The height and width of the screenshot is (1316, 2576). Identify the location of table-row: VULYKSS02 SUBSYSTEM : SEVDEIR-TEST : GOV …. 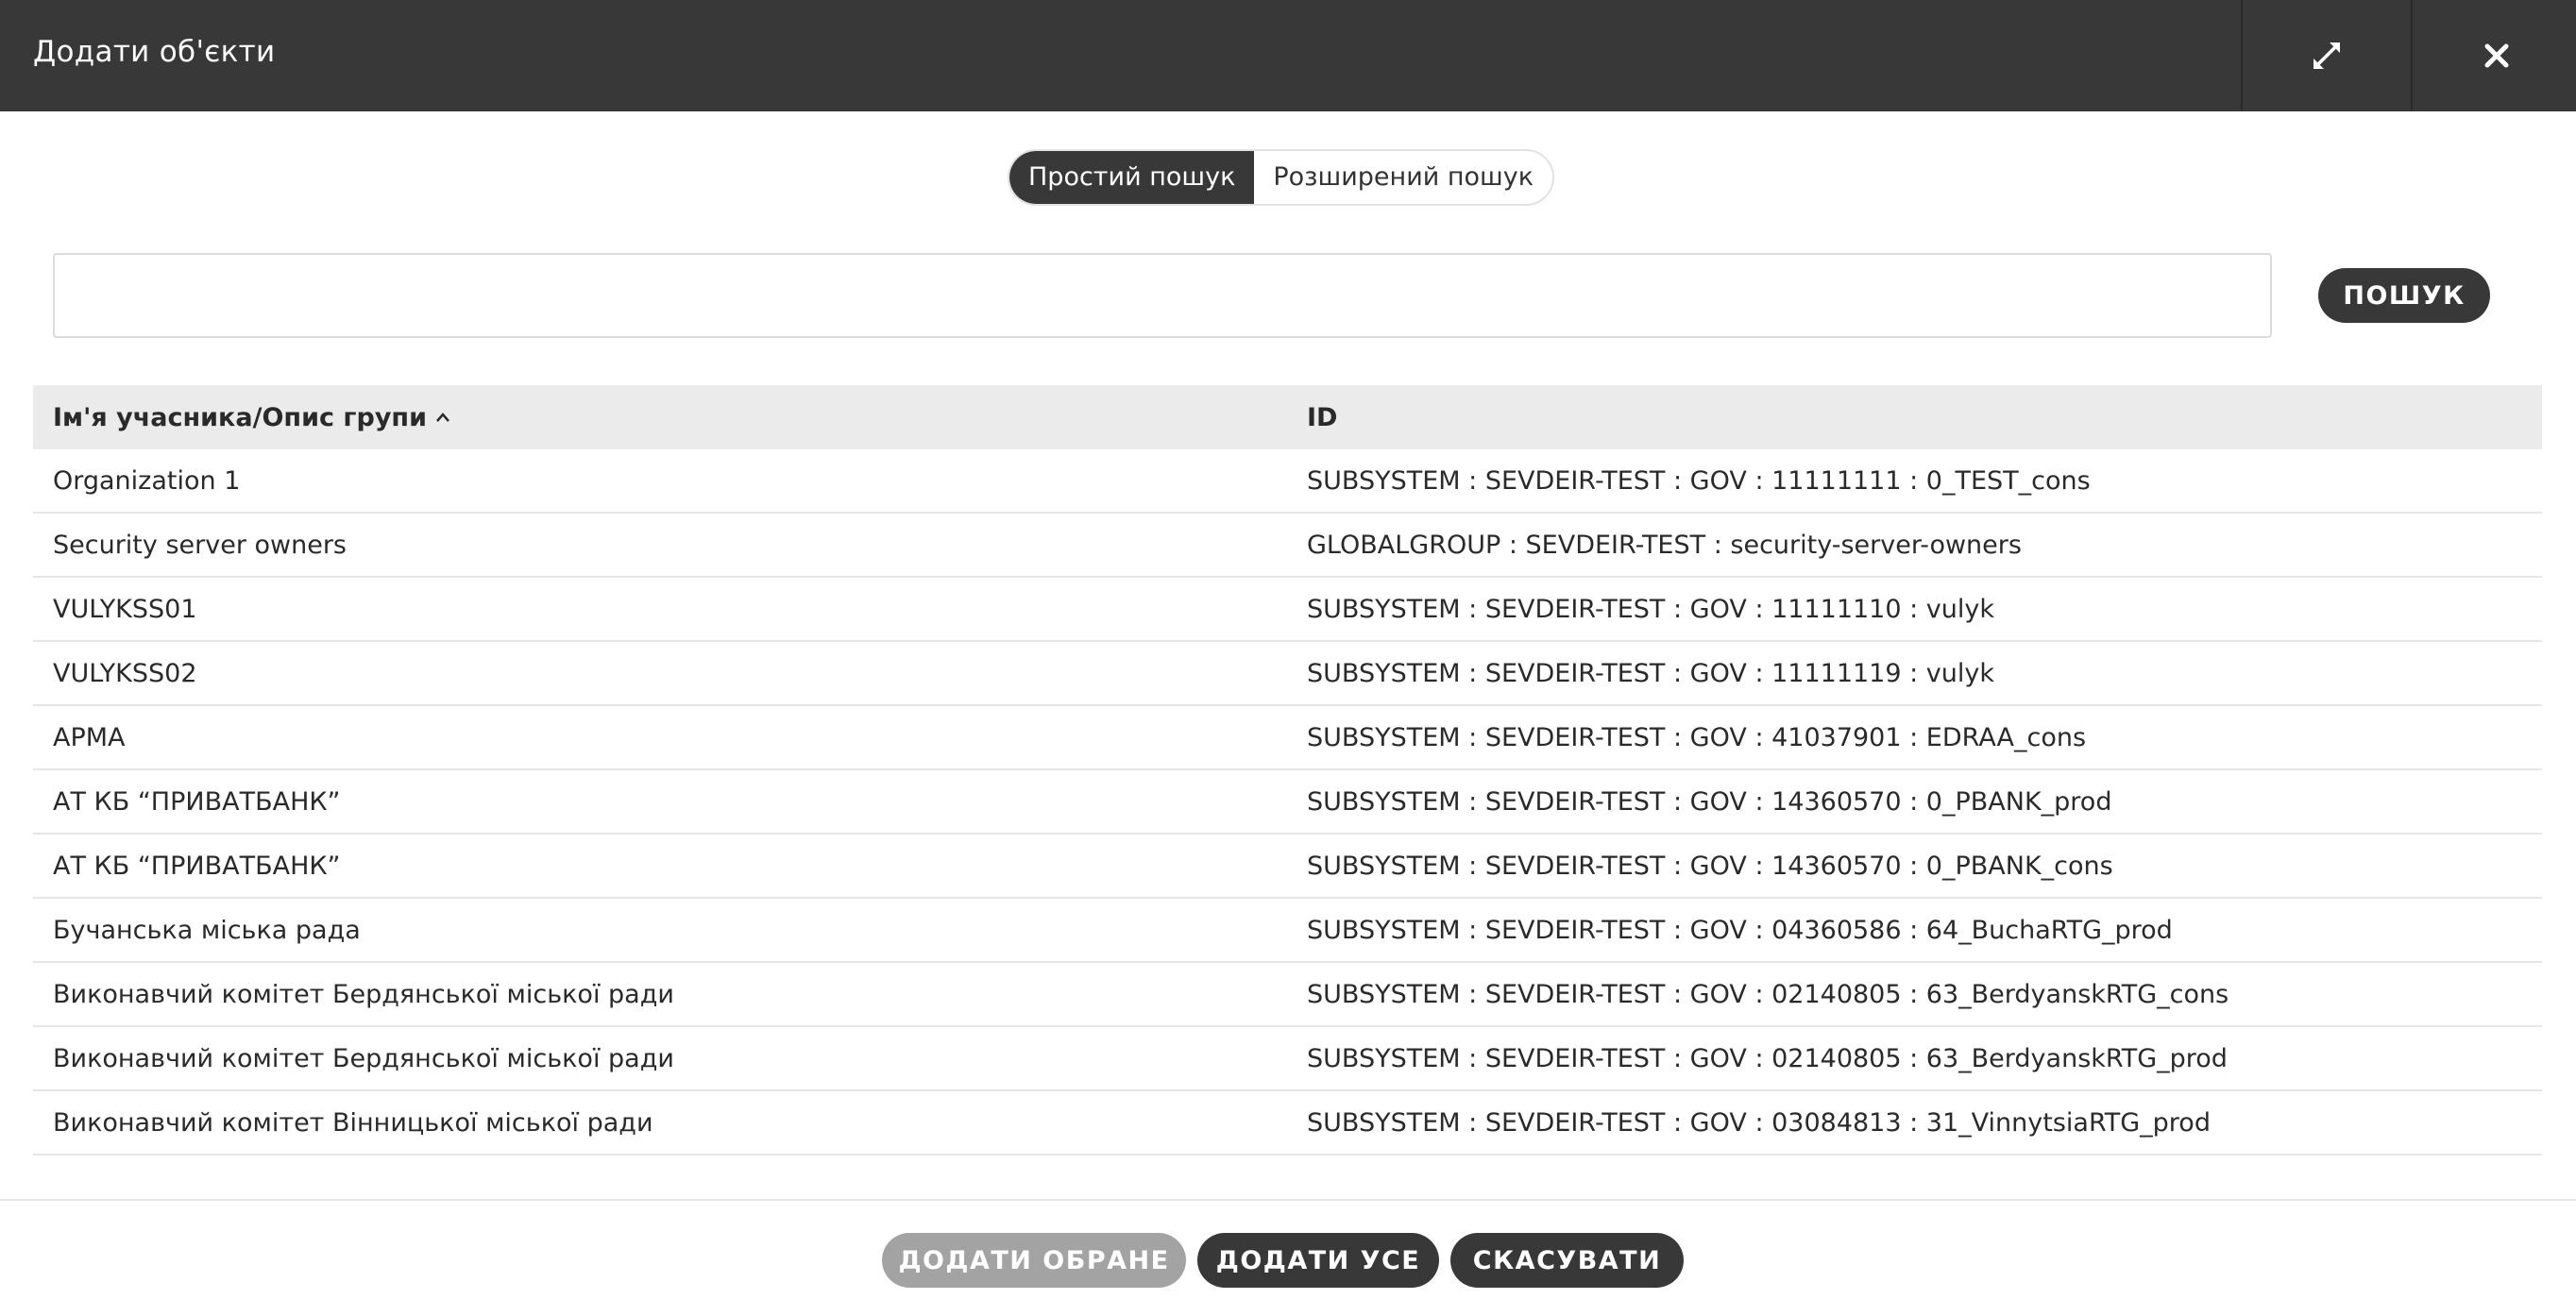
(1287, 674).